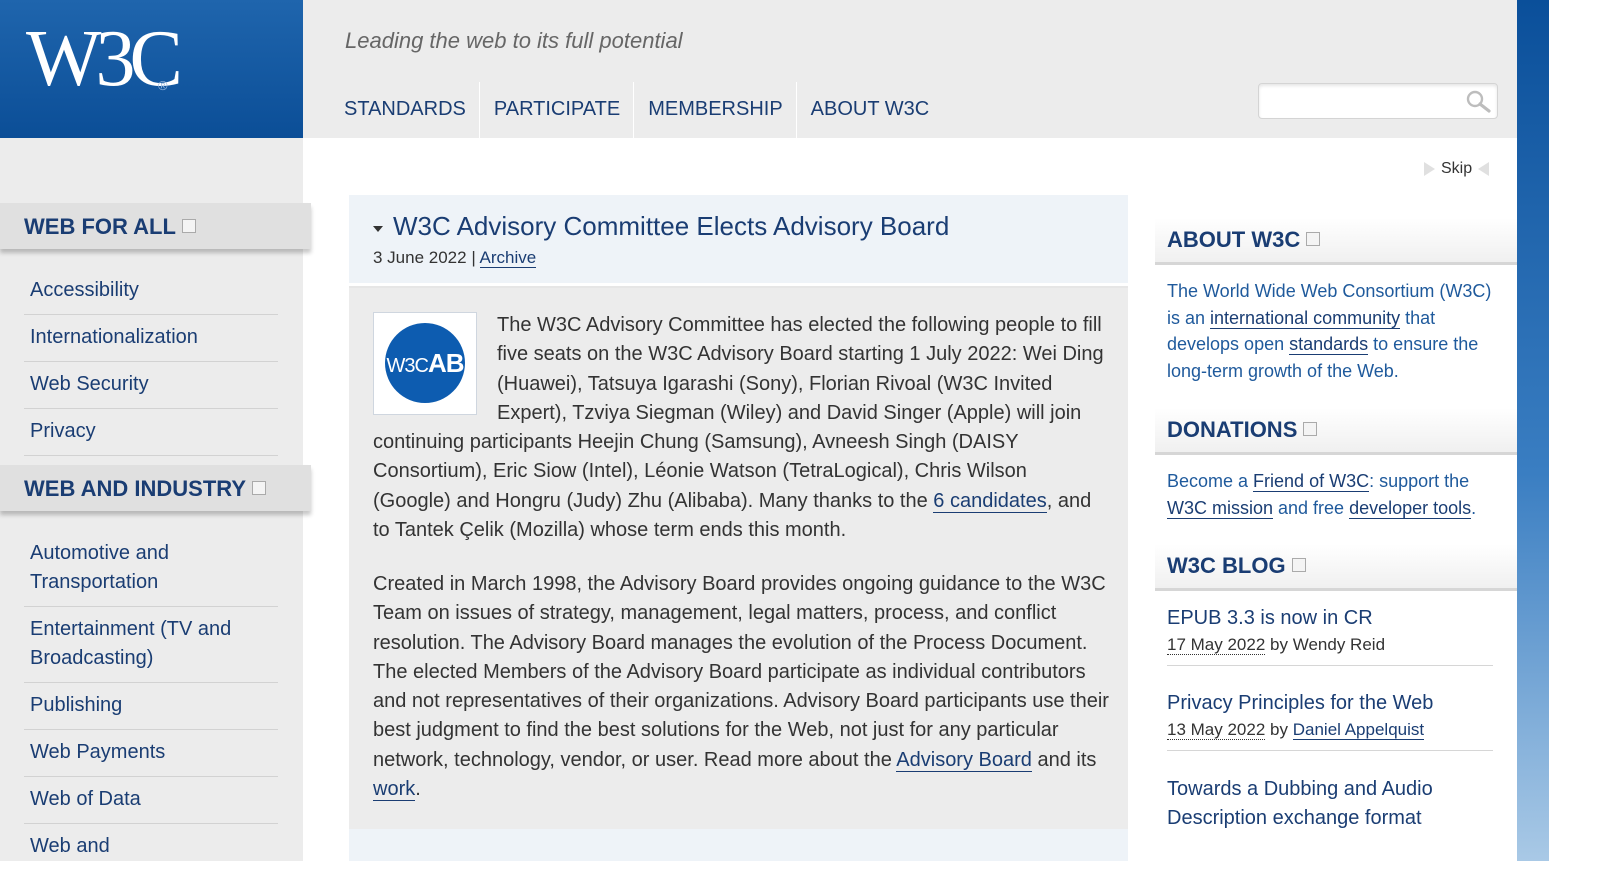  I want to click on blog-post-meta: 13 May 2022 by Daniel Appelquist, so click(1296, 730).